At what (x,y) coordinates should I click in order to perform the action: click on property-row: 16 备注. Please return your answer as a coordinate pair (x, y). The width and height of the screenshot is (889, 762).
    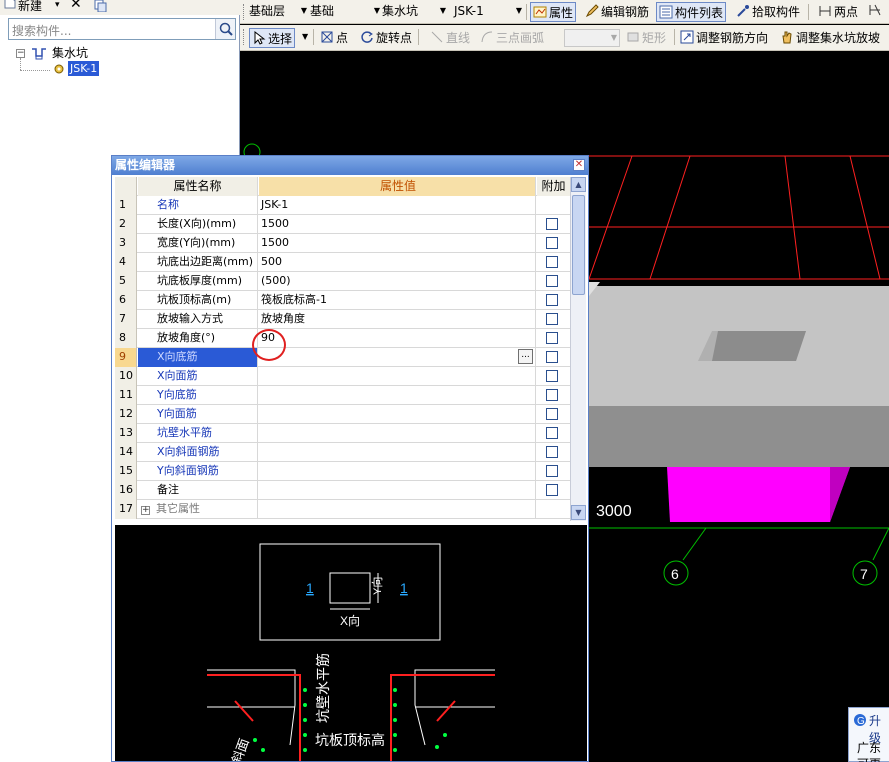
    Looking at the image, I should click on (342, 490).